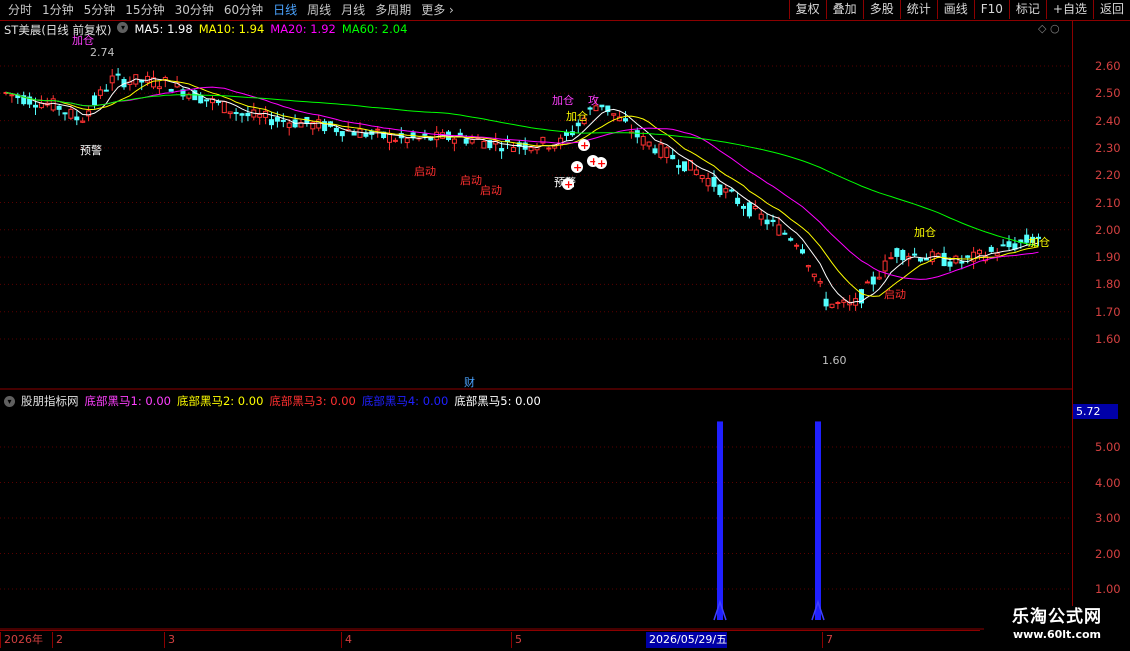 Image resolution: width=1130 pixels, height=651 pixels. I want to click on indicator-current-value: 5.72, so click(1095, 411).